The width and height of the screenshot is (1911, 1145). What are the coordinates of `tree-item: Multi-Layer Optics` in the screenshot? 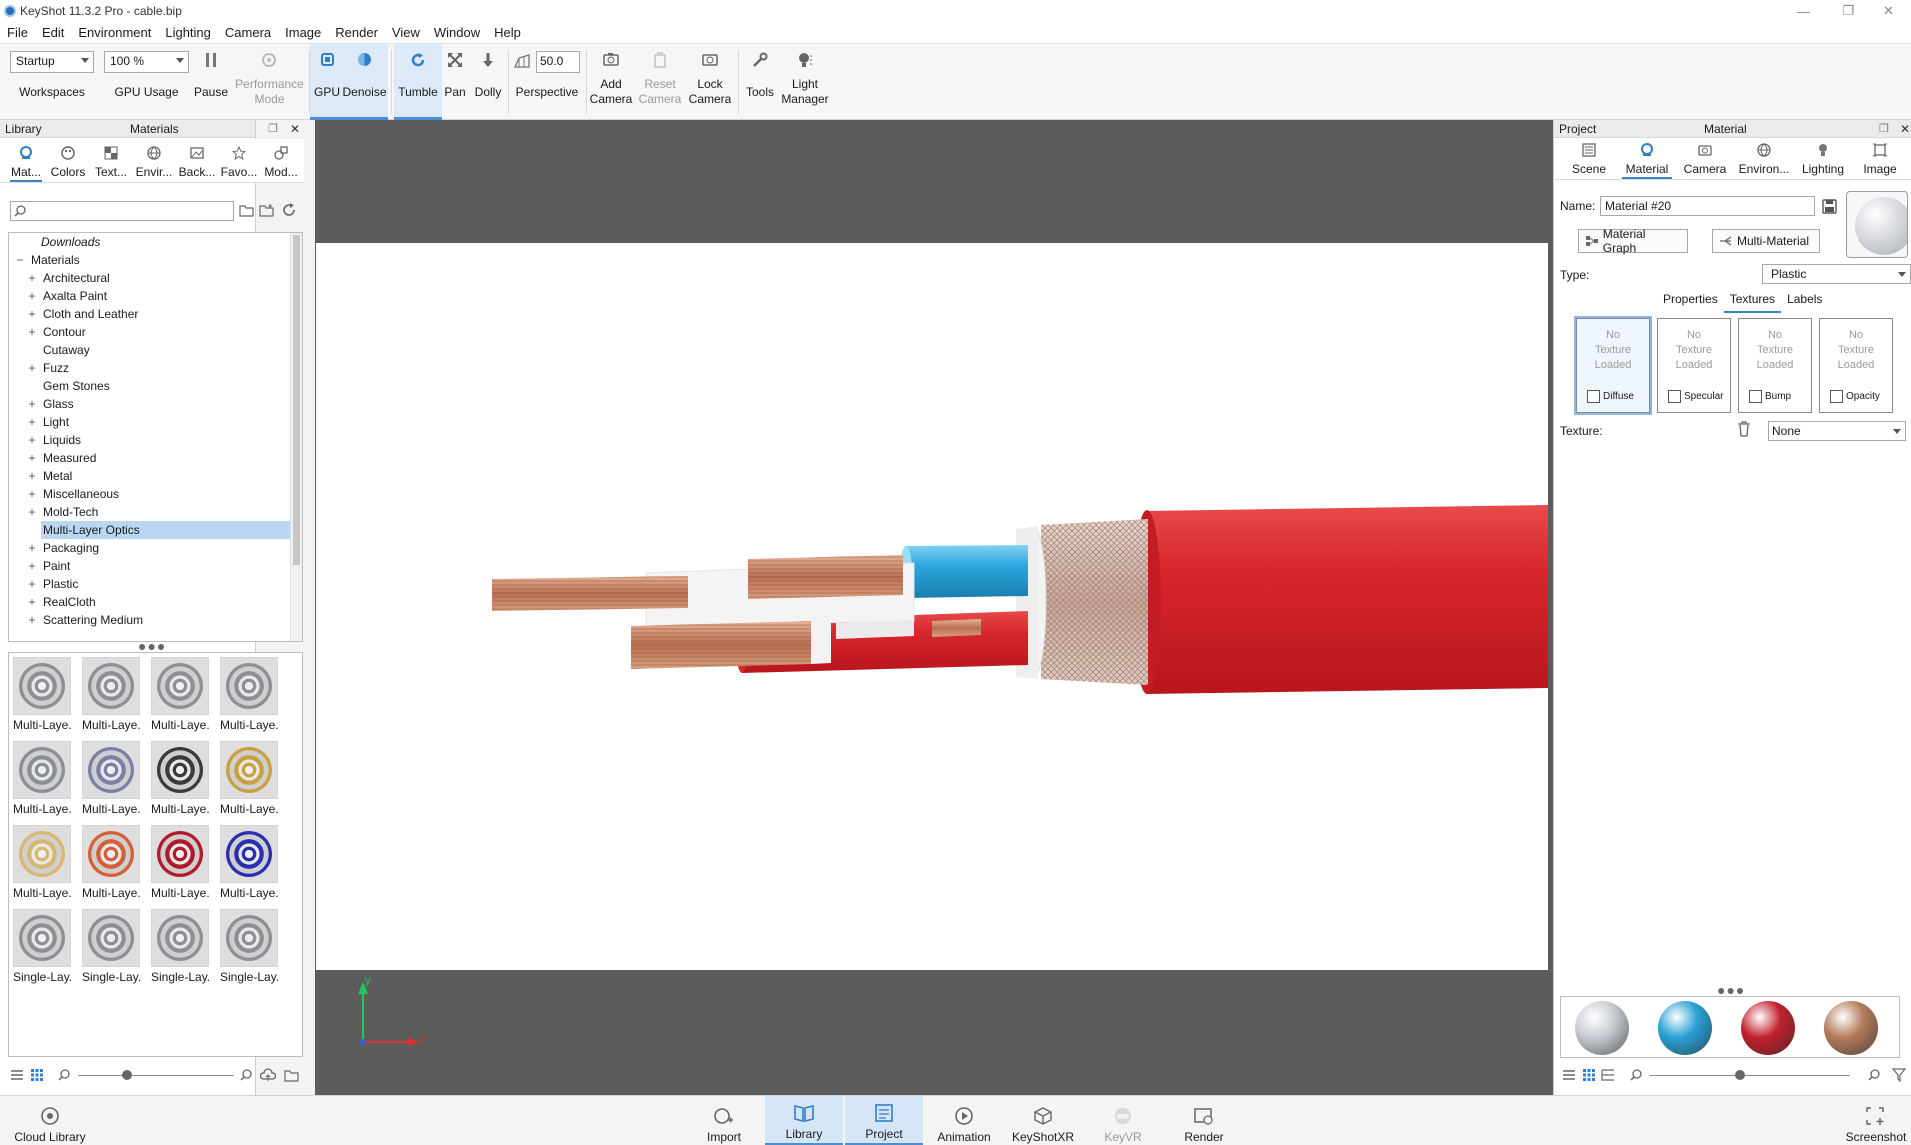 It's located at (165, 530).